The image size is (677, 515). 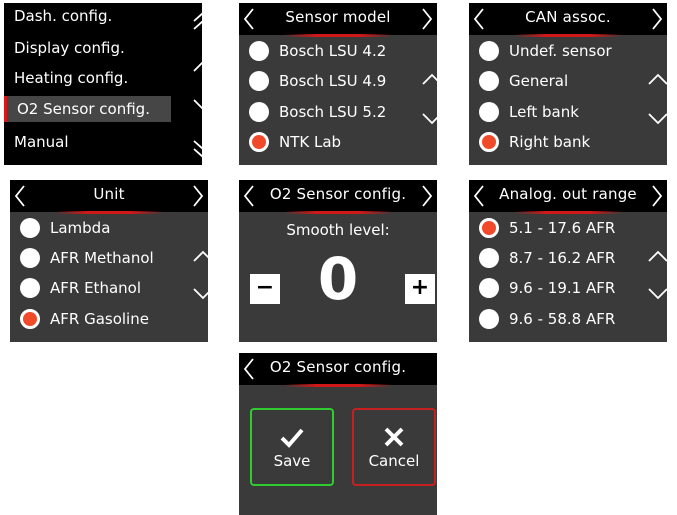 I want to click on option-afr-gasoline: AFR Gasoline, so click(x=84, y=319).